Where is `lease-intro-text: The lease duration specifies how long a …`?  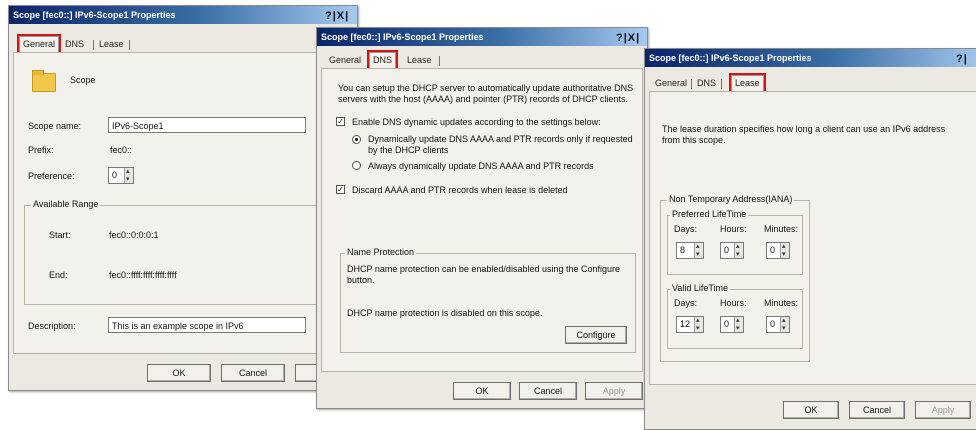 lease-intro-text: The lease duration specifies how long a … is located at coordinates (804, 134).